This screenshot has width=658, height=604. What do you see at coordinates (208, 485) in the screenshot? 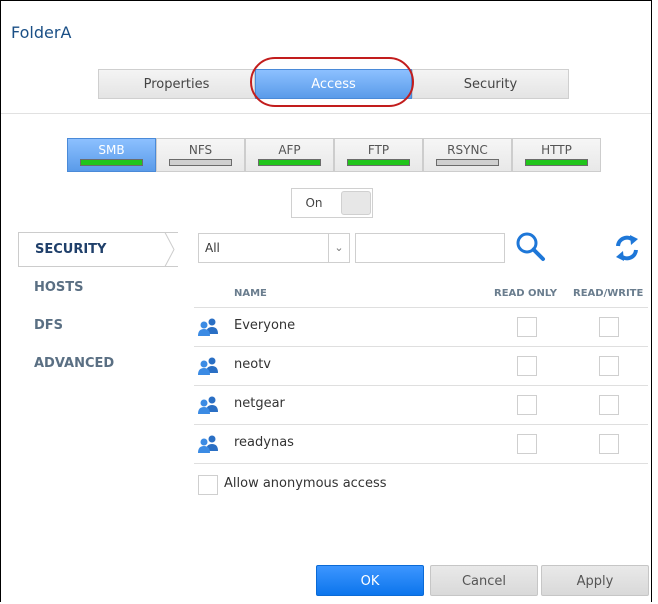
I see `anonymous-access-checkbox` at bounding box center [208, 485].